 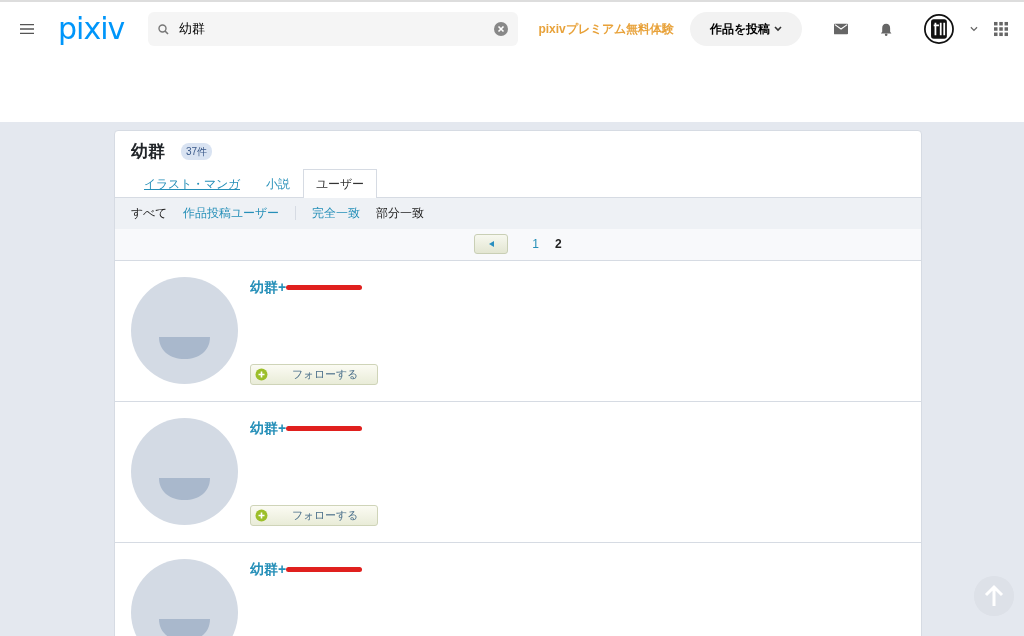 What do you see at coordinates (558, 244) in the screenshot?
I see `page-link: 2` at bounding box center [558, 244].